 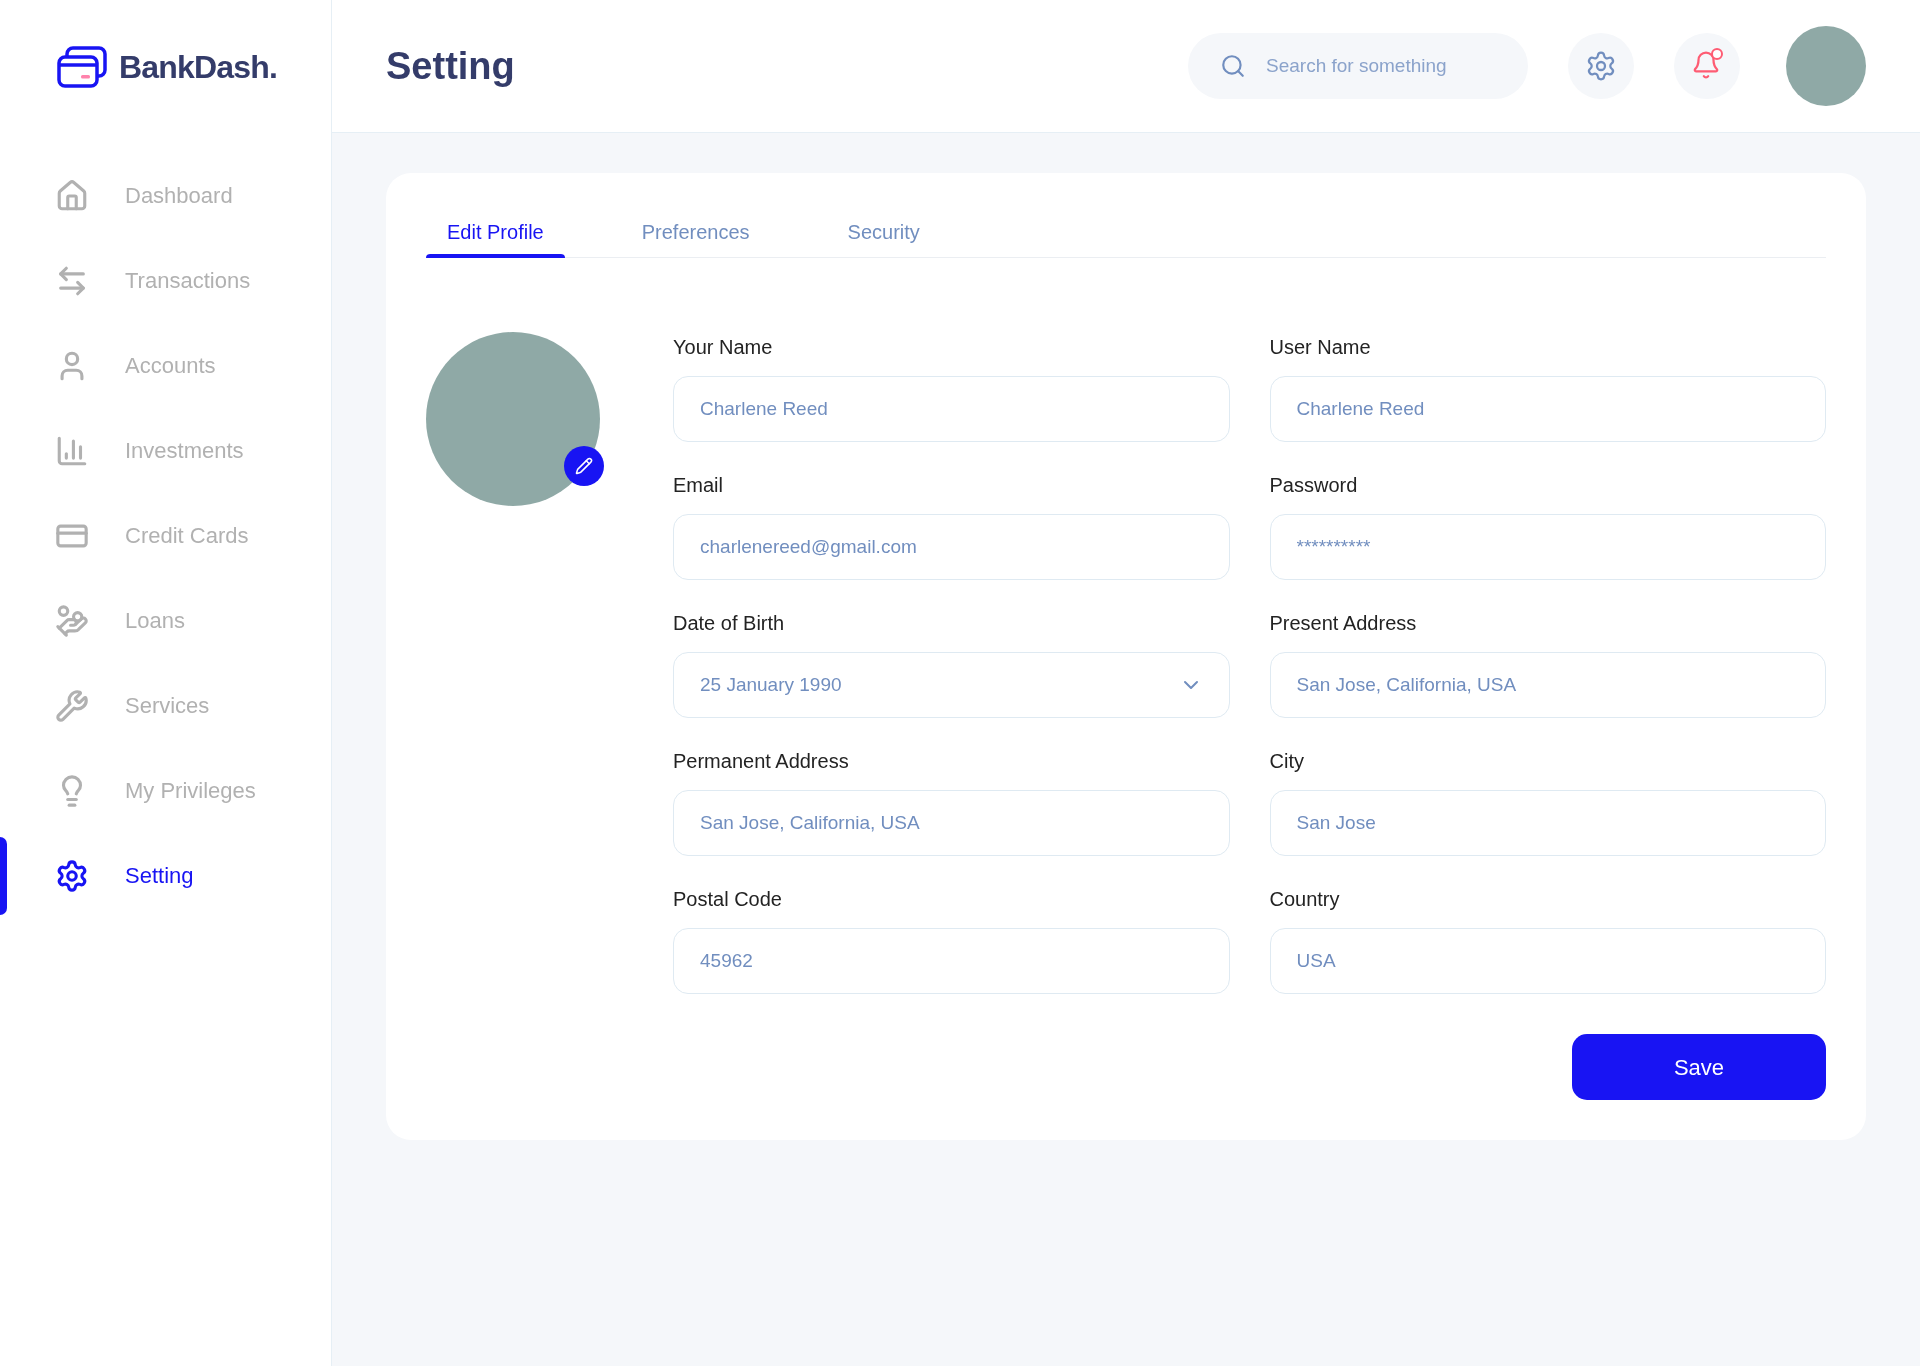 What do you see at coordinates (72, 705) in the screenshot?
I see `wrench-icon` at bounding box center [72, 705].